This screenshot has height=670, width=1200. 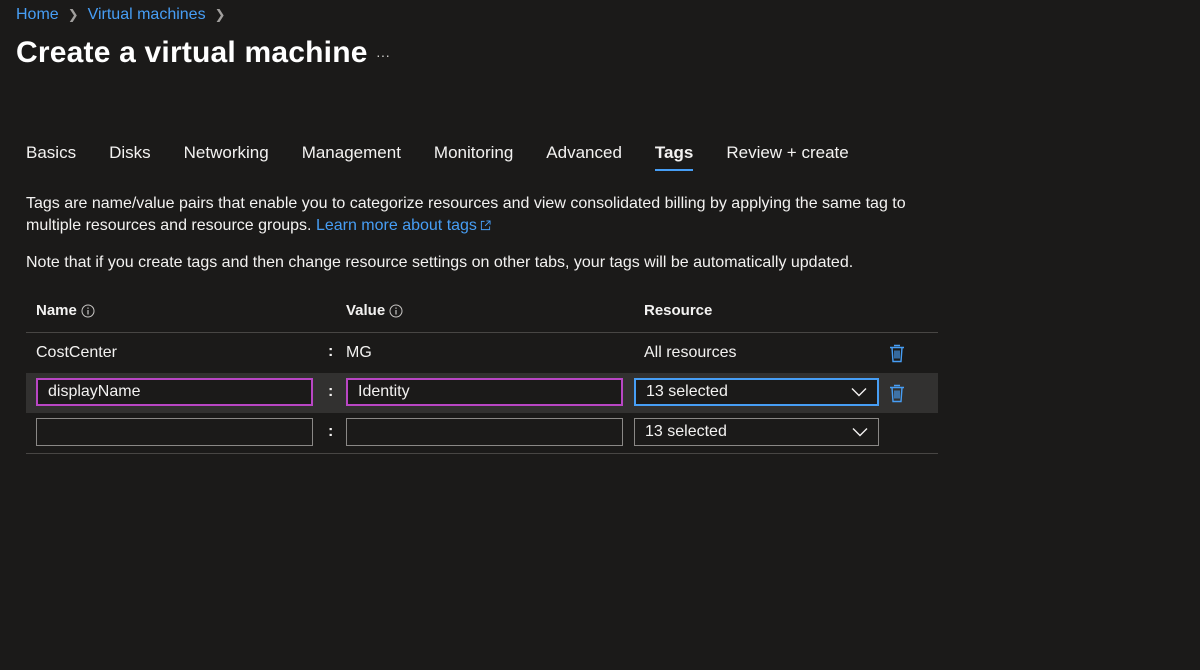 I want to click on tag-name-input, so click(x=174, y=432).